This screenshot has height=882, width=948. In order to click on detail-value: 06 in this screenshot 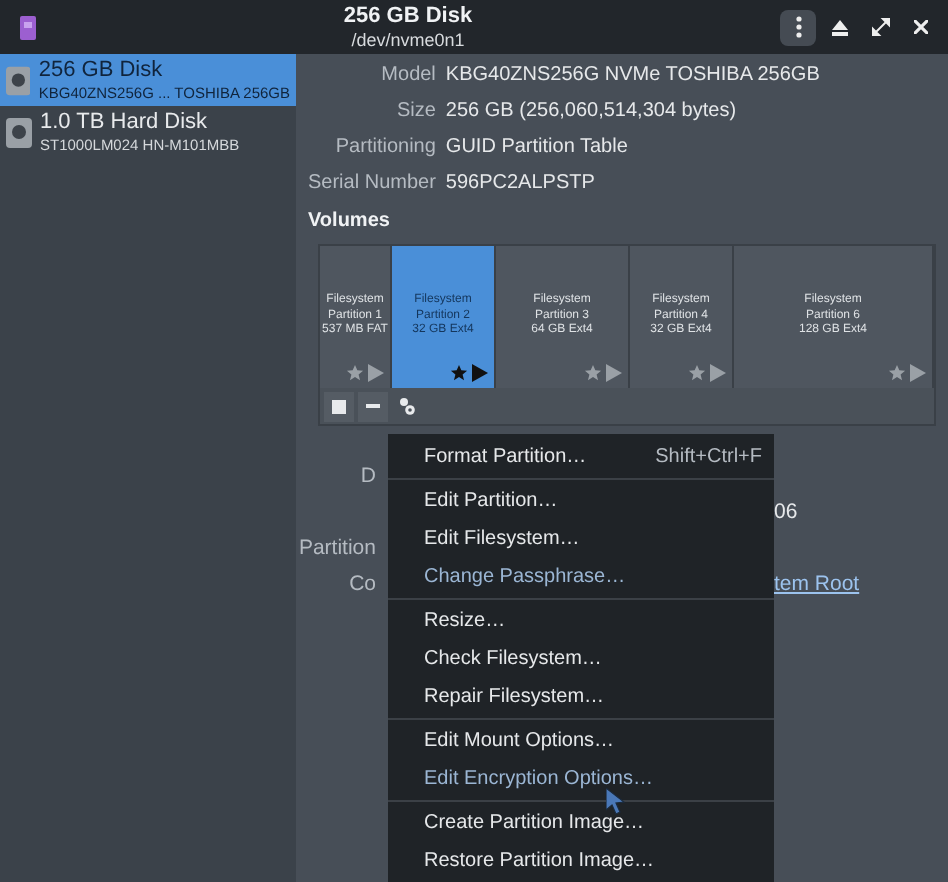, I will do `click(786, 512)`.